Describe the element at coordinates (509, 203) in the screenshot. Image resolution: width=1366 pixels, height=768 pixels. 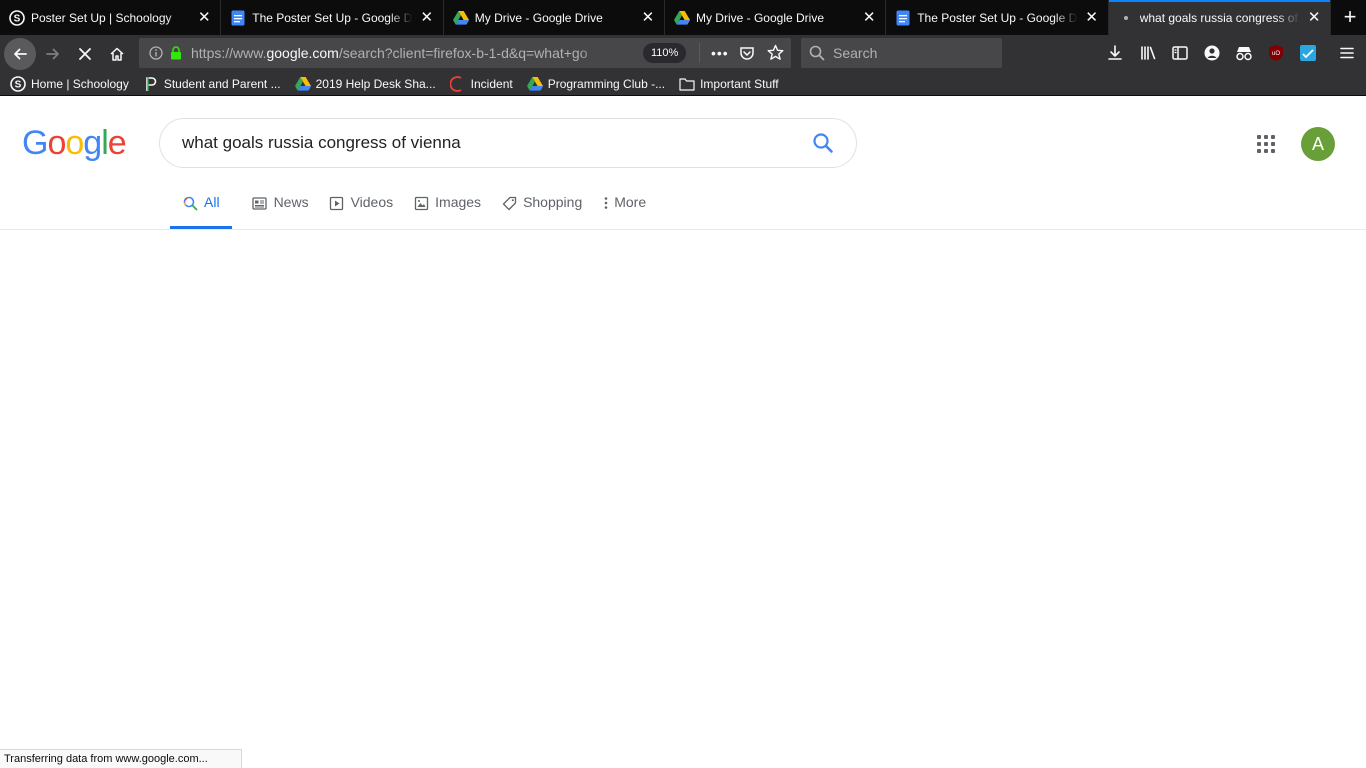
I see `tag-icon` at that location.